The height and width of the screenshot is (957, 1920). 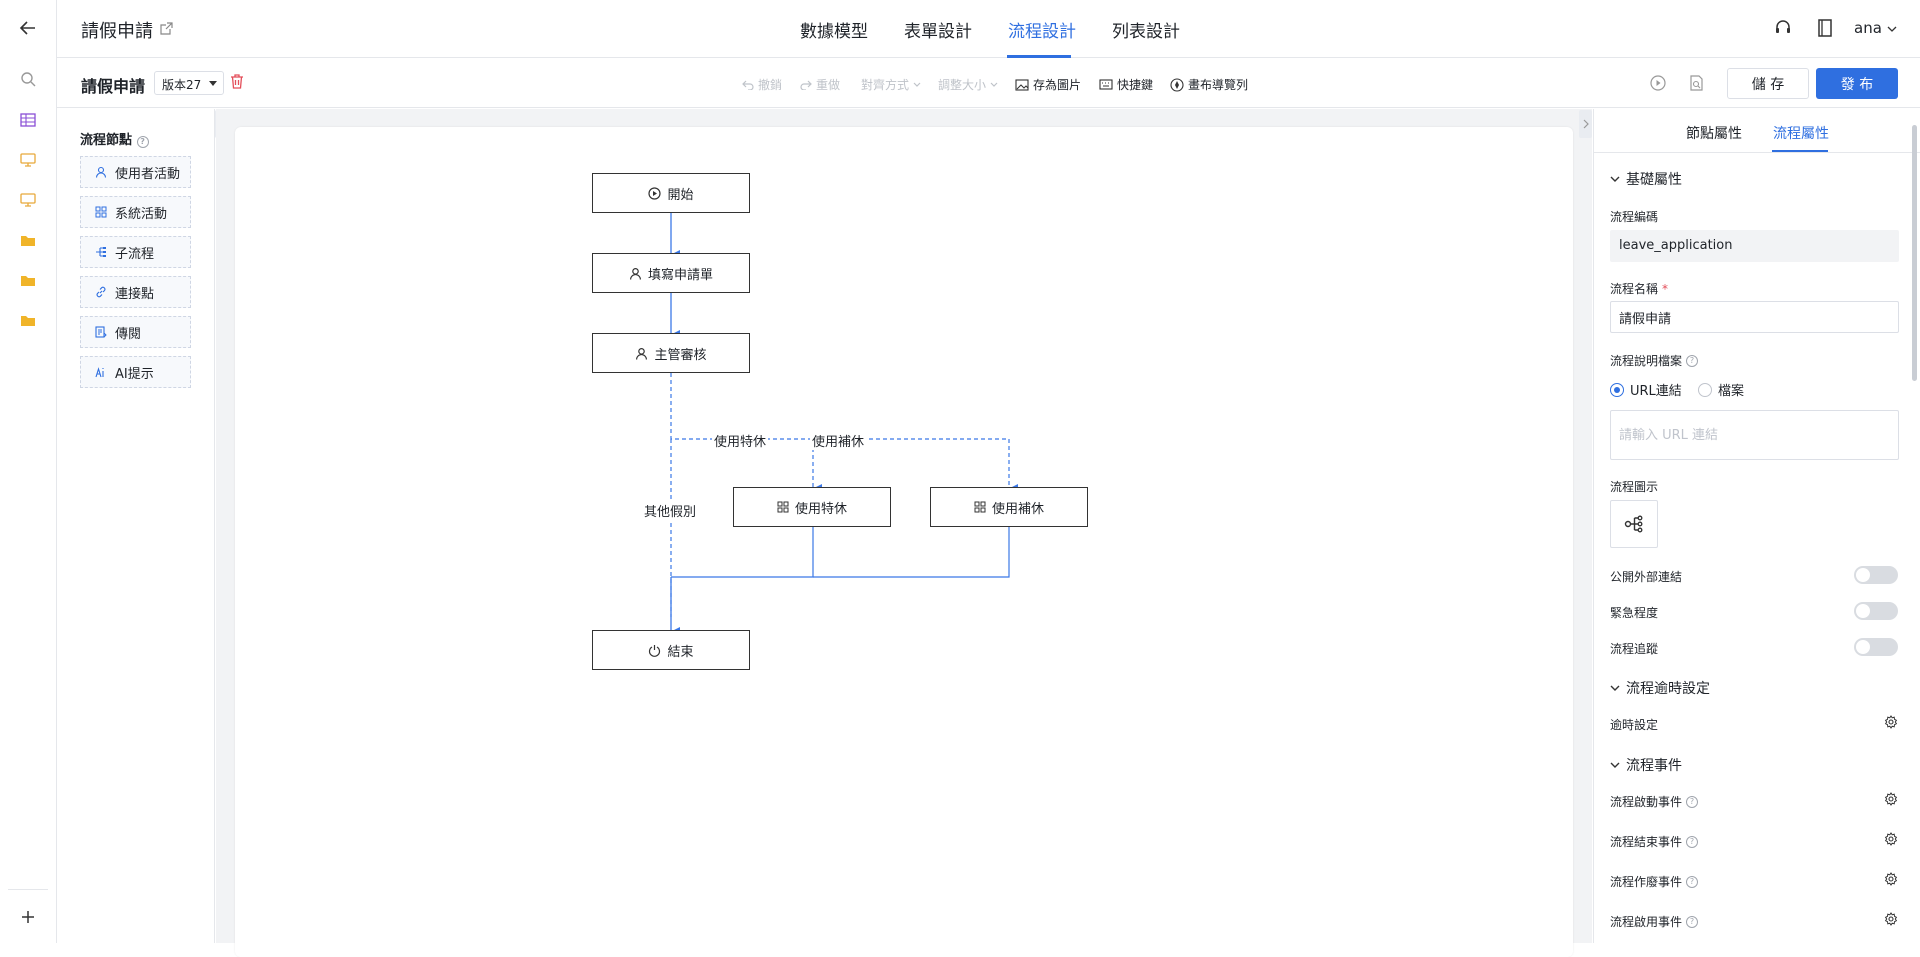 I want to click on user-menu: ana, so click(x=1875, y=28).